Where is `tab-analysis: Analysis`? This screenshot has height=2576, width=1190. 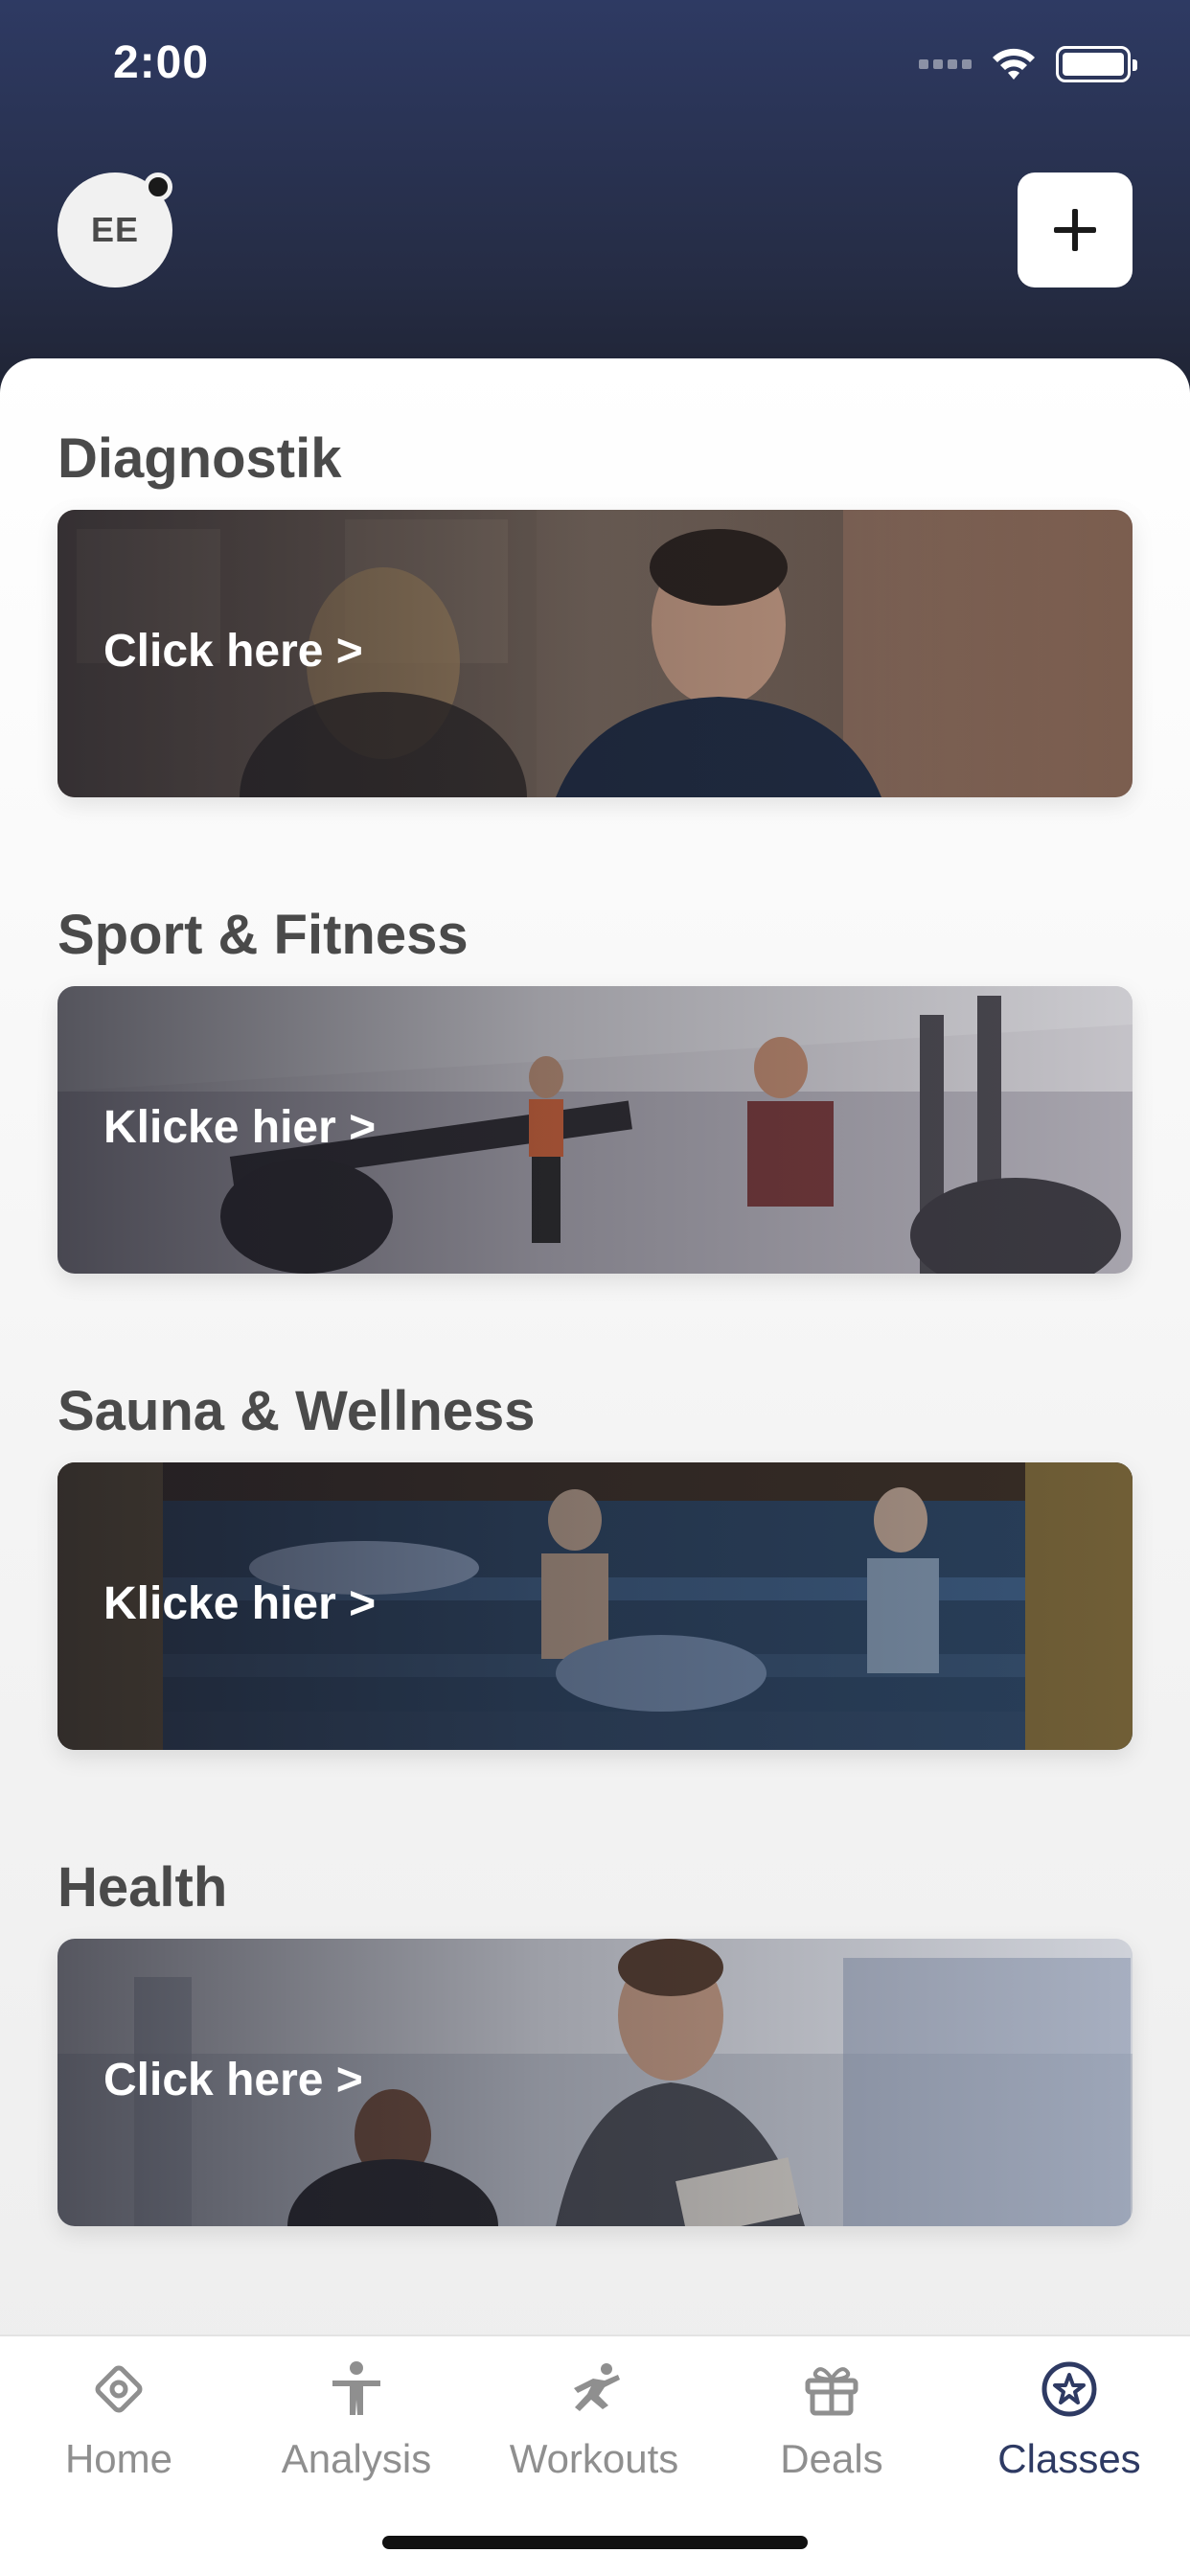
tab-analysis: Analysis is located at coordinates (357, 2432).